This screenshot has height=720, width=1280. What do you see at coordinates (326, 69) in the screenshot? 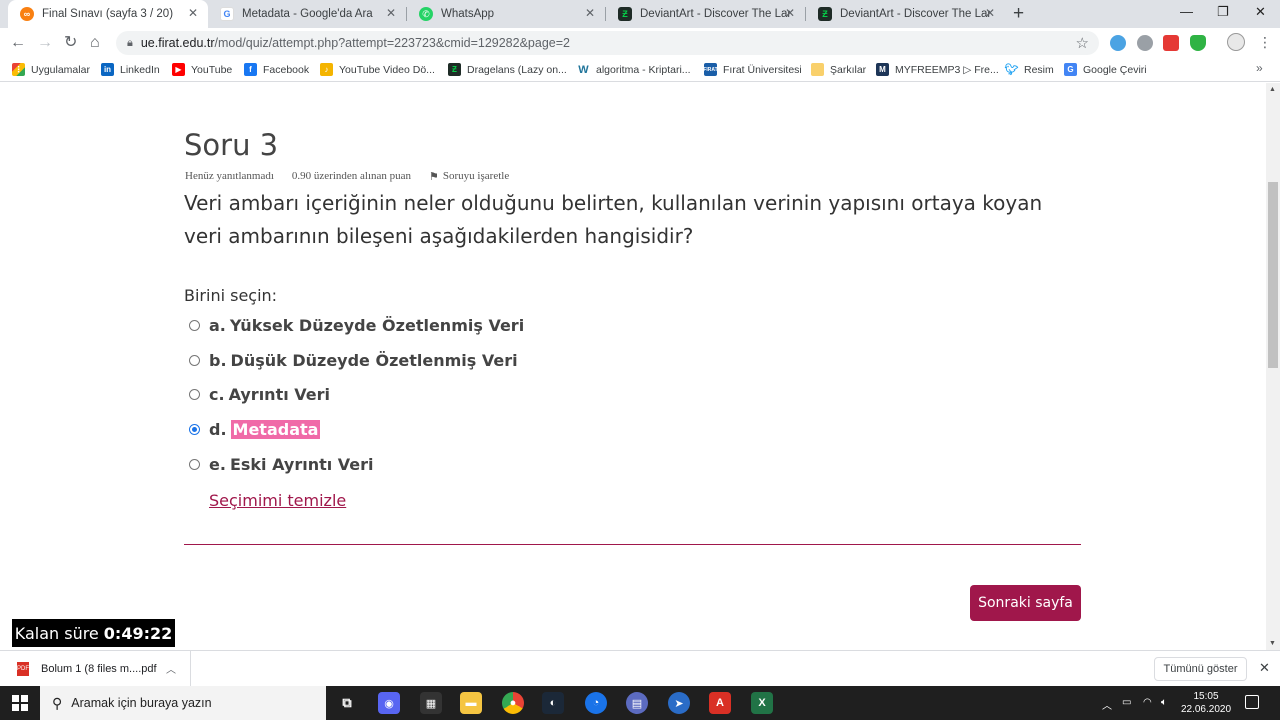
I see `converter-icon: ♪` at bounding box center [326, 69].